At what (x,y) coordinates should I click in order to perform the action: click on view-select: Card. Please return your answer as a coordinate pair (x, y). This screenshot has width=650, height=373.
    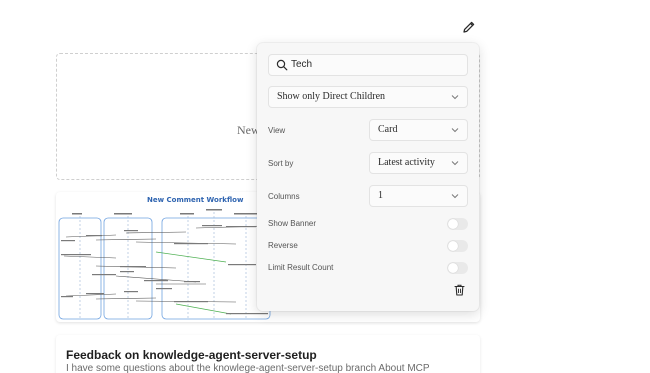
    Looking at the image, I should click on (418, 130).